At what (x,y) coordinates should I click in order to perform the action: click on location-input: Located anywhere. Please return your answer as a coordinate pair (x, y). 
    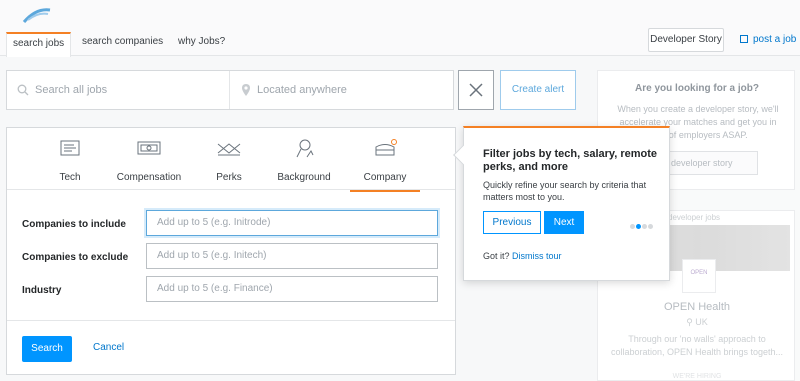
    Looking at the image, I should click on (302, 90).